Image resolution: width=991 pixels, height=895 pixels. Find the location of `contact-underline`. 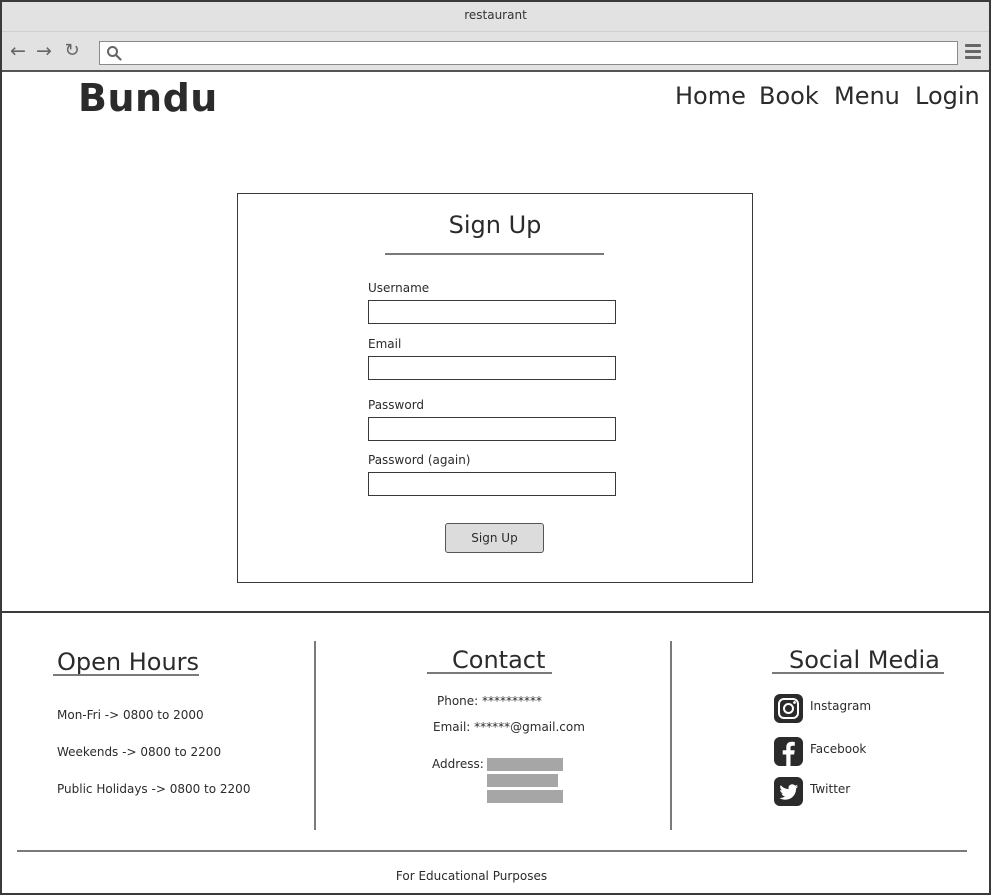

contact-underline is located at coordinates (489, 673).